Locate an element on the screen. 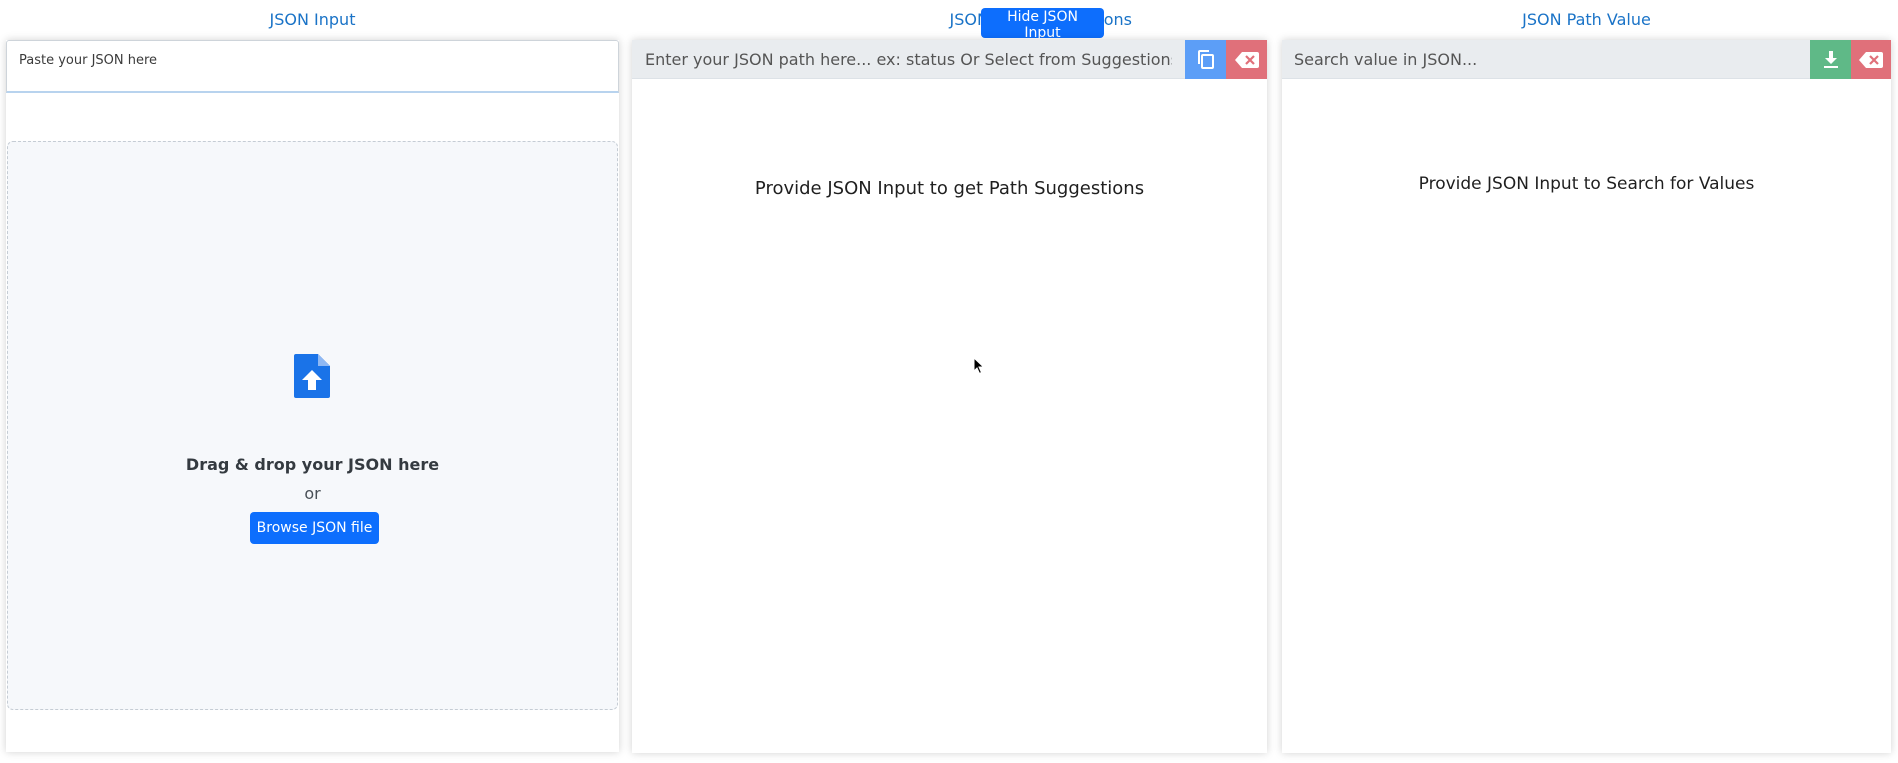 Image resolution: width=1898 pixels, height=763 pixels. download-button is located at coordinates (1830, 59).